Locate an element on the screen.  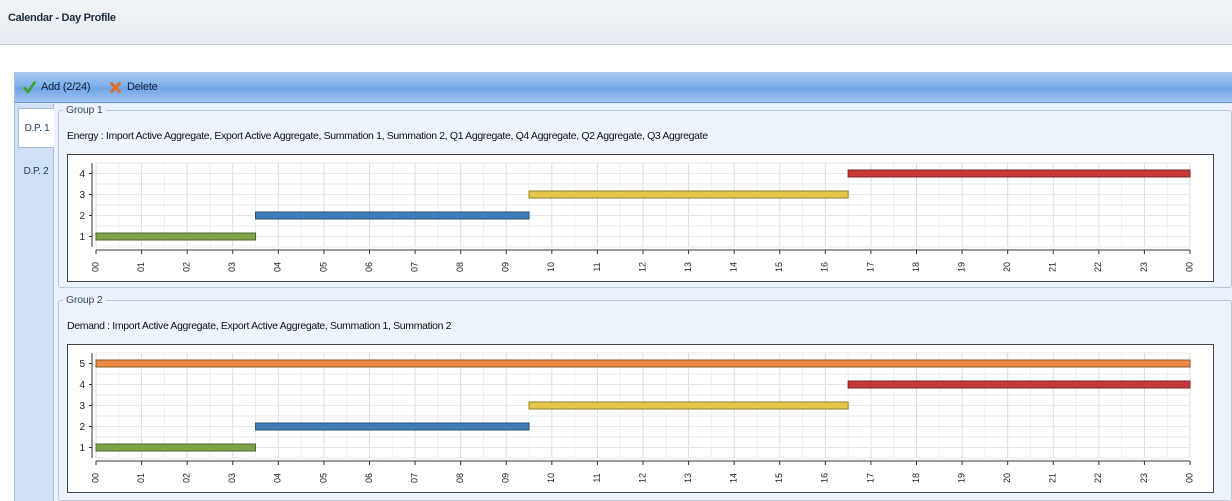
group-1-legend: Group 1 is located at coordinates (84, 110).